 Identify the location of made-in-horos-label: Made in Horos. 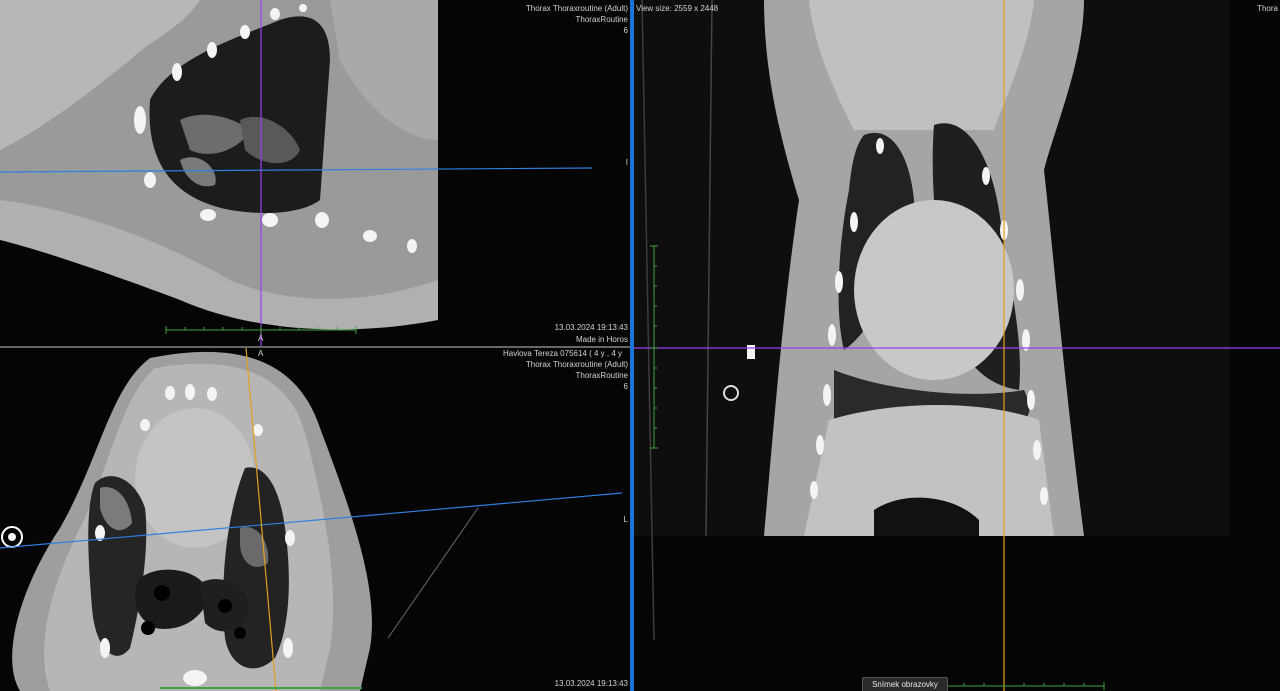
(601, 339).